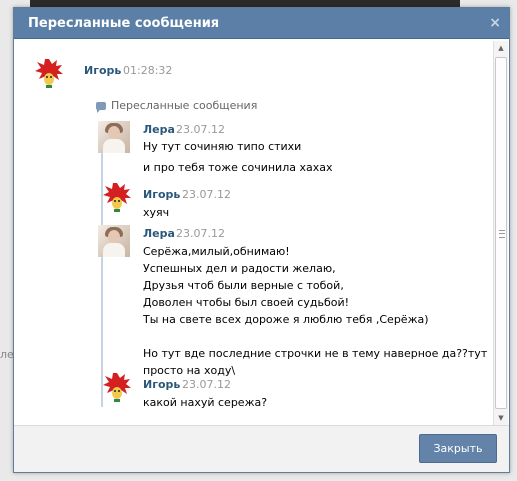 The height and width of the screenshot is (481, 517). What do you see at coordinates (501, 418) in the screenshot?
I see `scroll-down-arrow-icon: ▼` at bounding box center [501, 418].